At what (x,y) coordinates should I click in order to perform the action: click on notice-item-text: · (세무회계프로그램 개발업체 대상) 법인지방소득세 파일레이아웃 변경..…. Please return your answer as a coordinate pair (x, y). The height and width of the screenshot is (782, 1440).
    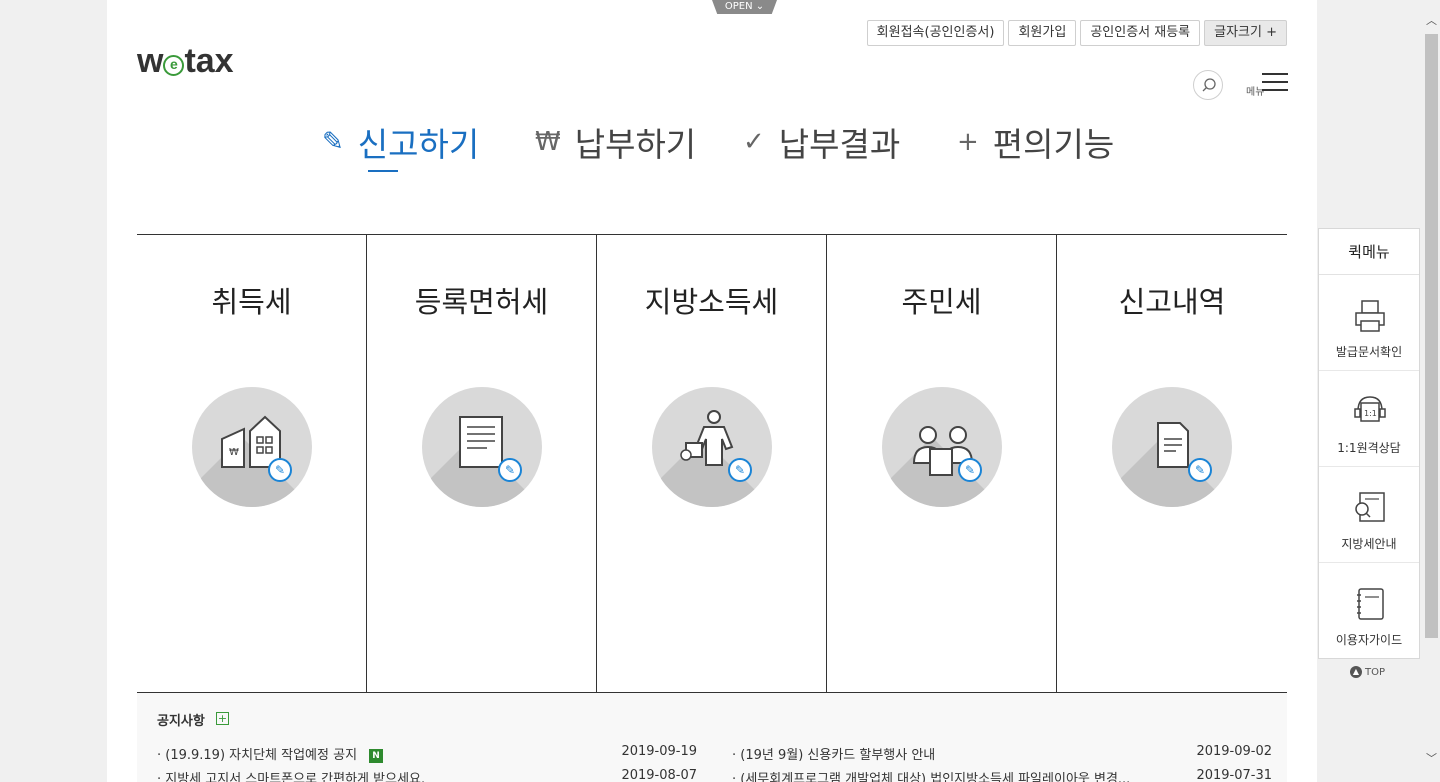
    Looking at the image, I should click on (931, 777).